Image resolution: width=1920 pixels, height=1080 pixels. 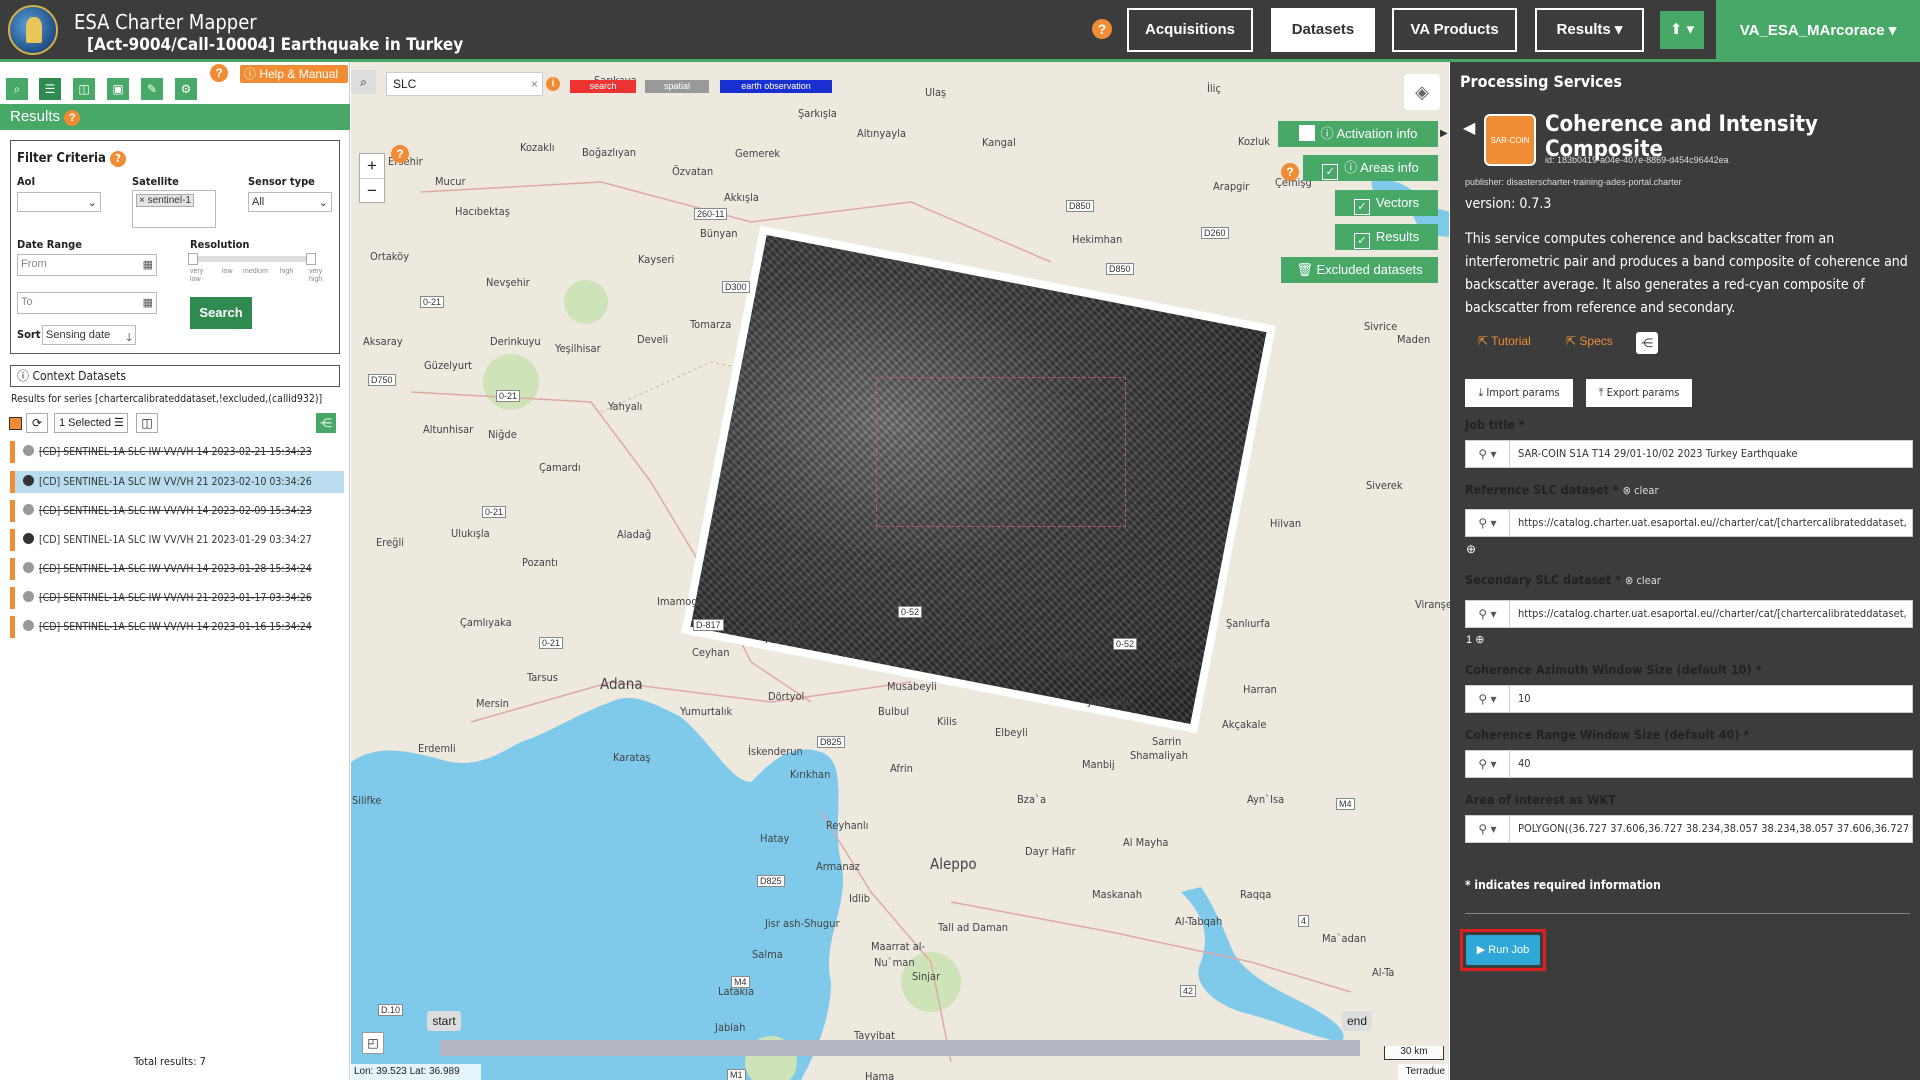 What do you see at coordinates (1011, 732) in the screenshot?
I see `place-label: Elbeyli` at bounding box center [1011, 732].